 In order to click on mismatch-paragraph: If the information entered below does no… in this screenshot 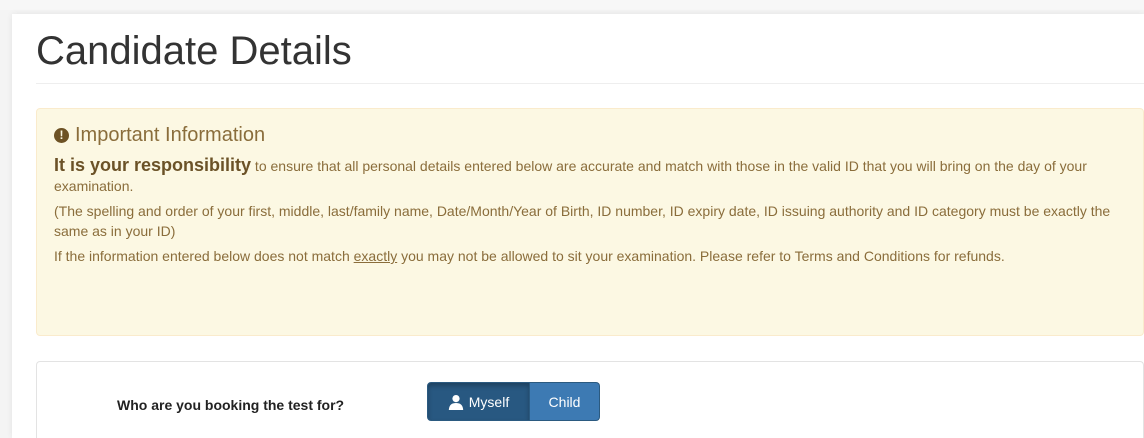, I will do `click(590, 256)`.